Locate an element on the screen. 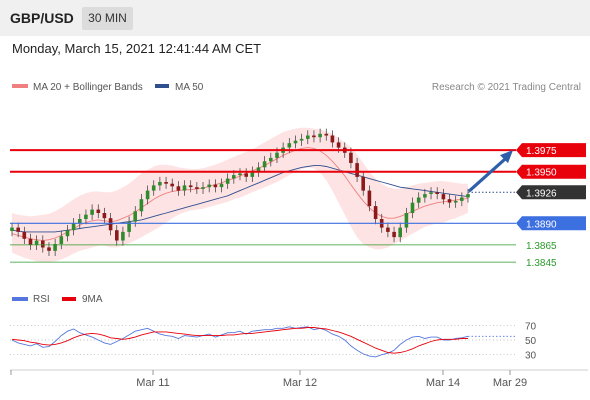  resistance-label: 1.3975 is located at coordinates (541, 151).